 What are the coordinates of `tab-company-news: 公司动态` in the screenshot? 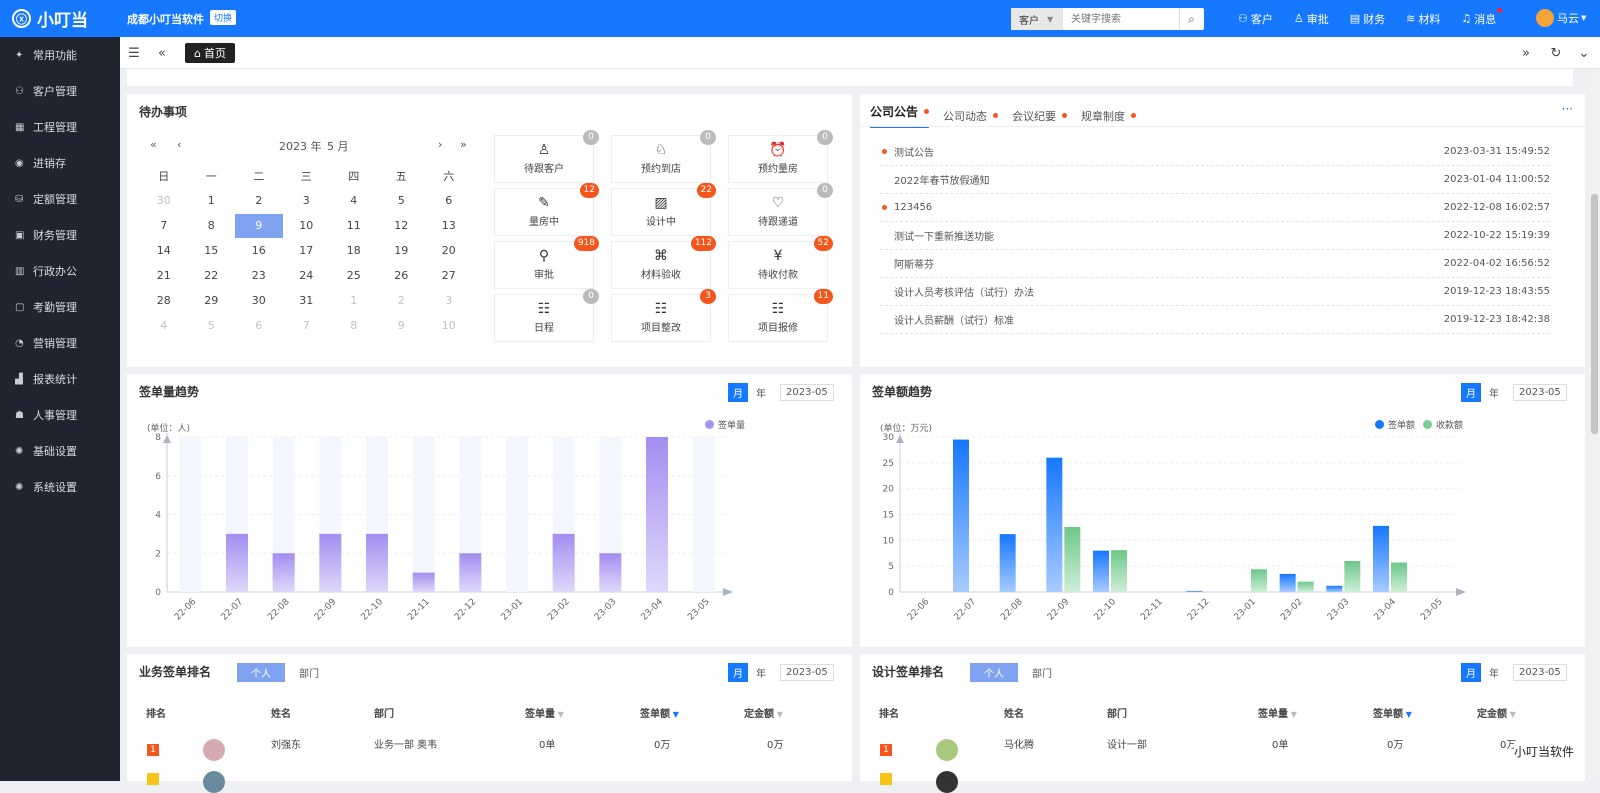 It's located at (971, 115).